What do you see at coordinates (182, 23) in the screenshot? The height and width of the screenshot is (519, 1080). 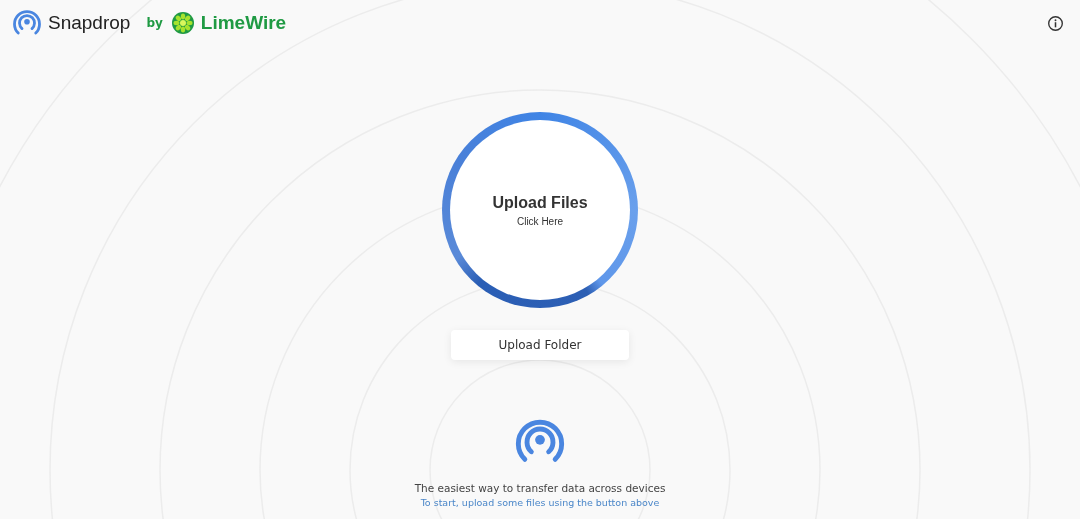 I see `lime-flower-icon` at bounding box center [182, 23].